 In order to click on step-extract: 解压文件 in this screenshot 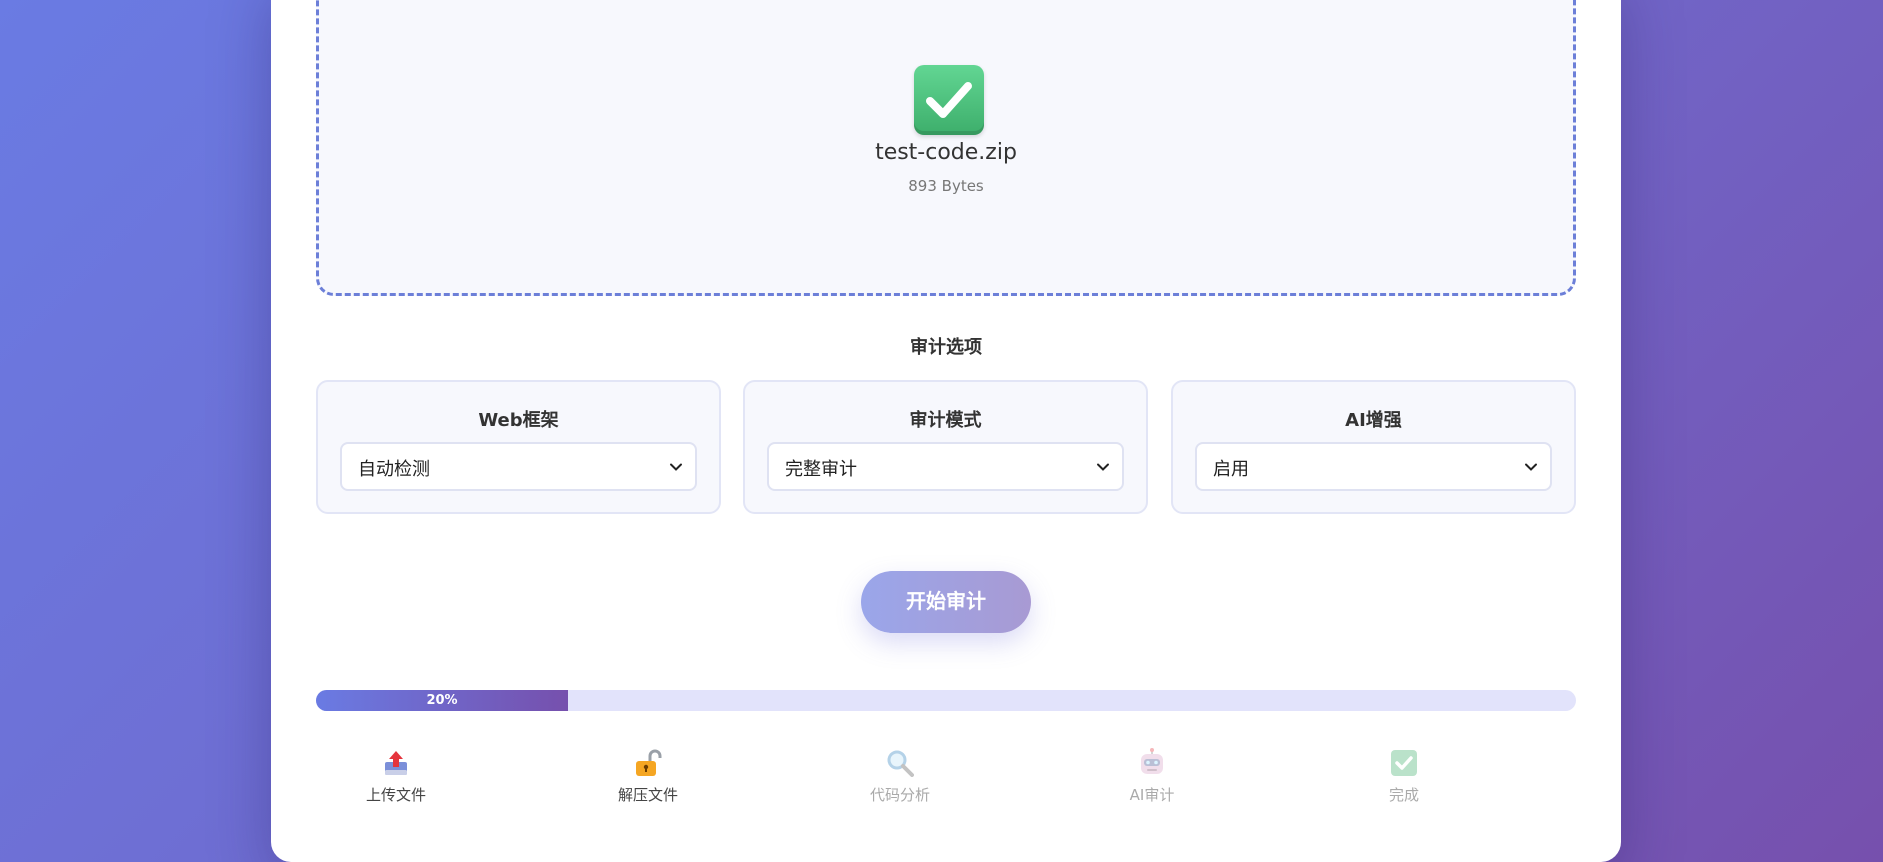, I will do `click(648, 776)`.